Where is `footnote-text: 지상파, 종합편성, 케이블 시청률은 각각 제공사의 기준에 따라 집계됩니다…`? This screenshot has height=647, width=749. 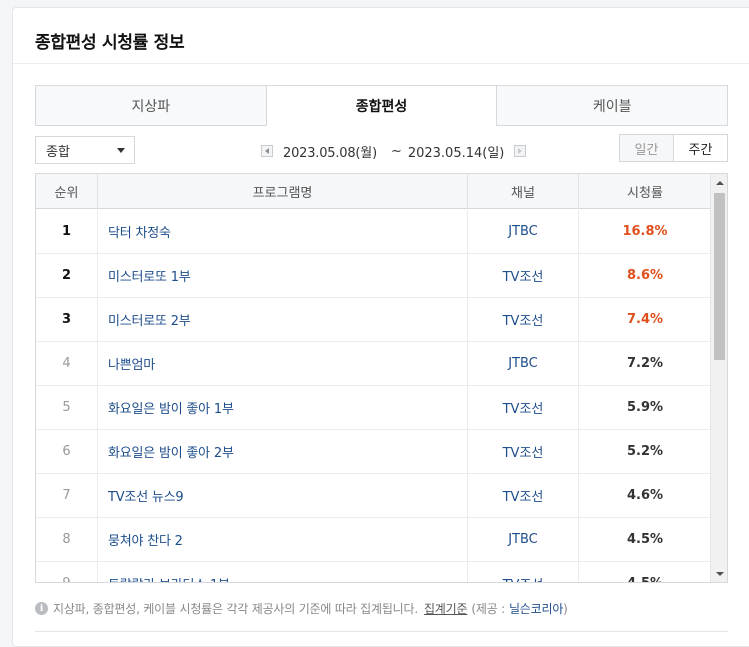
footnote-text: 지상파, 종합편성, 케이블 시청률은 각각 제공사의 기준에 따라 집계됩니다… is located at coordinates (235, 609).